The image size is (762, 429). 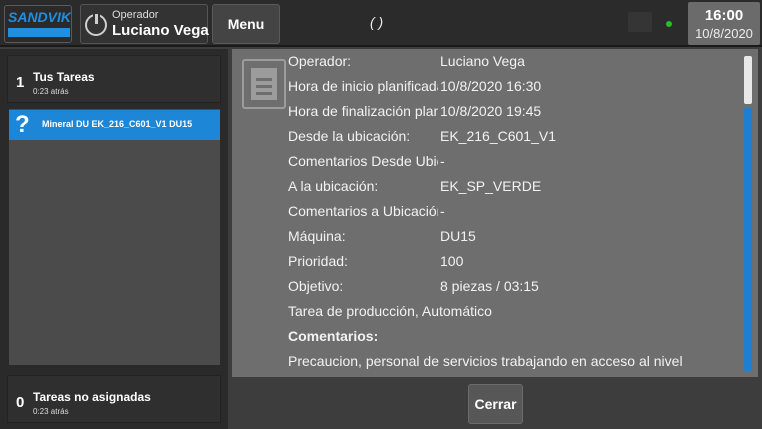 I want to click on unassigned-title: Tareas no asignadas, so click(x=92, y=397).